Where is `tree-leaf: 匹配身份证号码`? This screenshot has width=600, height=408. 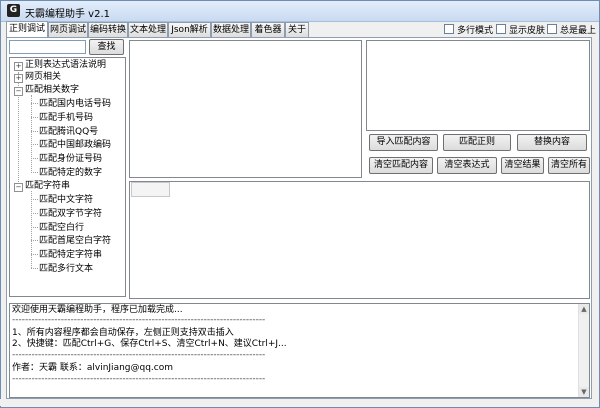
tree-leaf: 匹配身份证号码 is located at coordinates (70, 159).